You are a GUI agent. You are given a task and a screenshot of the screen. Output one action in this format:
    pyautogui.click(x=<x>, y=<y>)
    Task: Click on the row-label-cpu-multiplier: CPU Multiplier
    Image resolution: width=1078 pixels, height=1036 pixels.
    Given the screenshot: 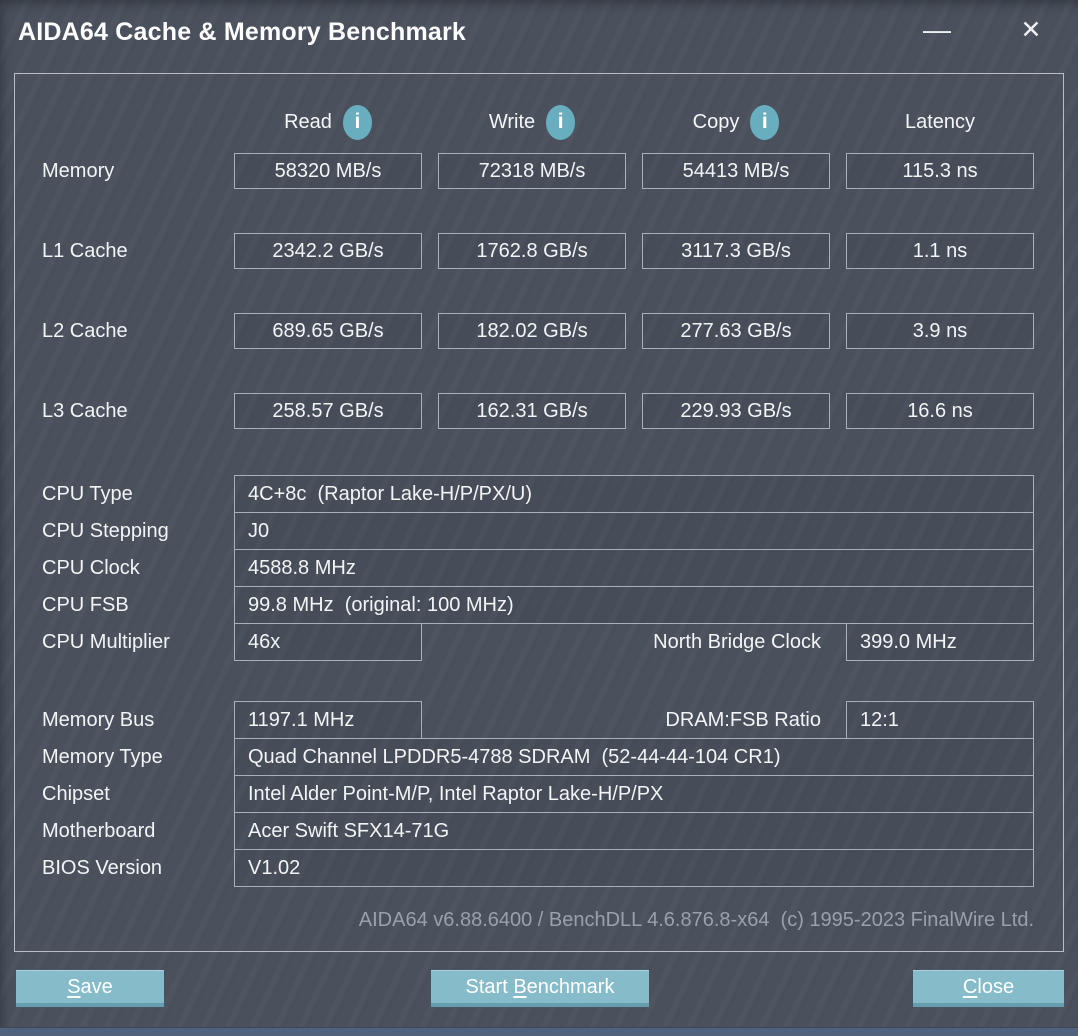 What is the action you would take?
    pyautogui.click(x=106, y=642)
    